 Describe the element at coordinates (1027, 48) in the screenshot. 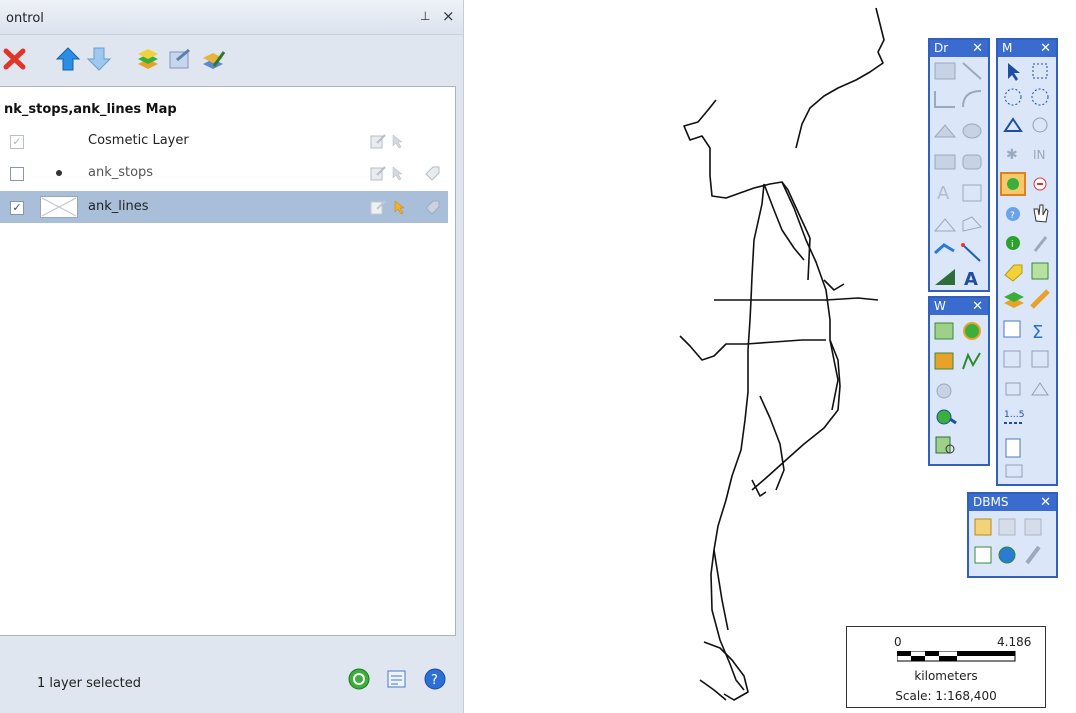

I see `main-toolbar-title: M ✕` at that location.